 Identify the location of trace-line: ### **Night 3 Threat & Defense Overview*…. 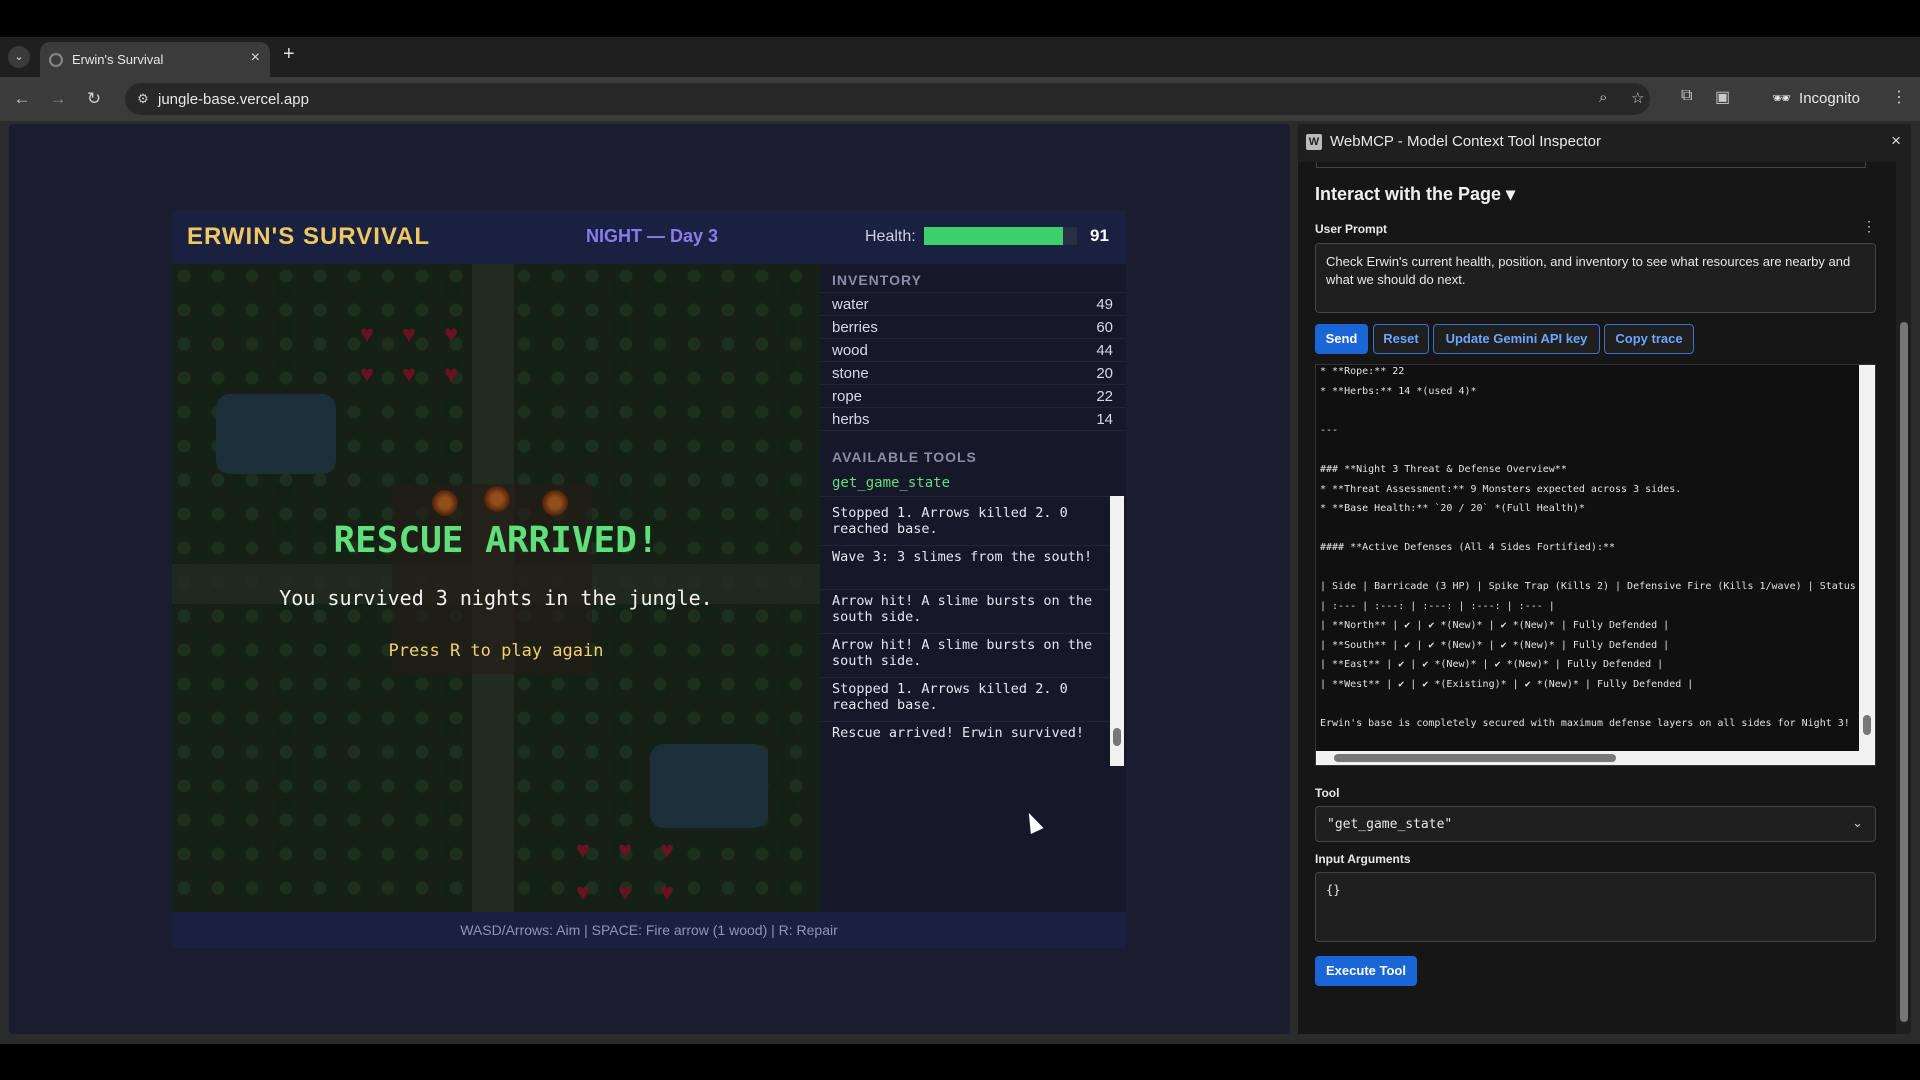
(1443, 469).